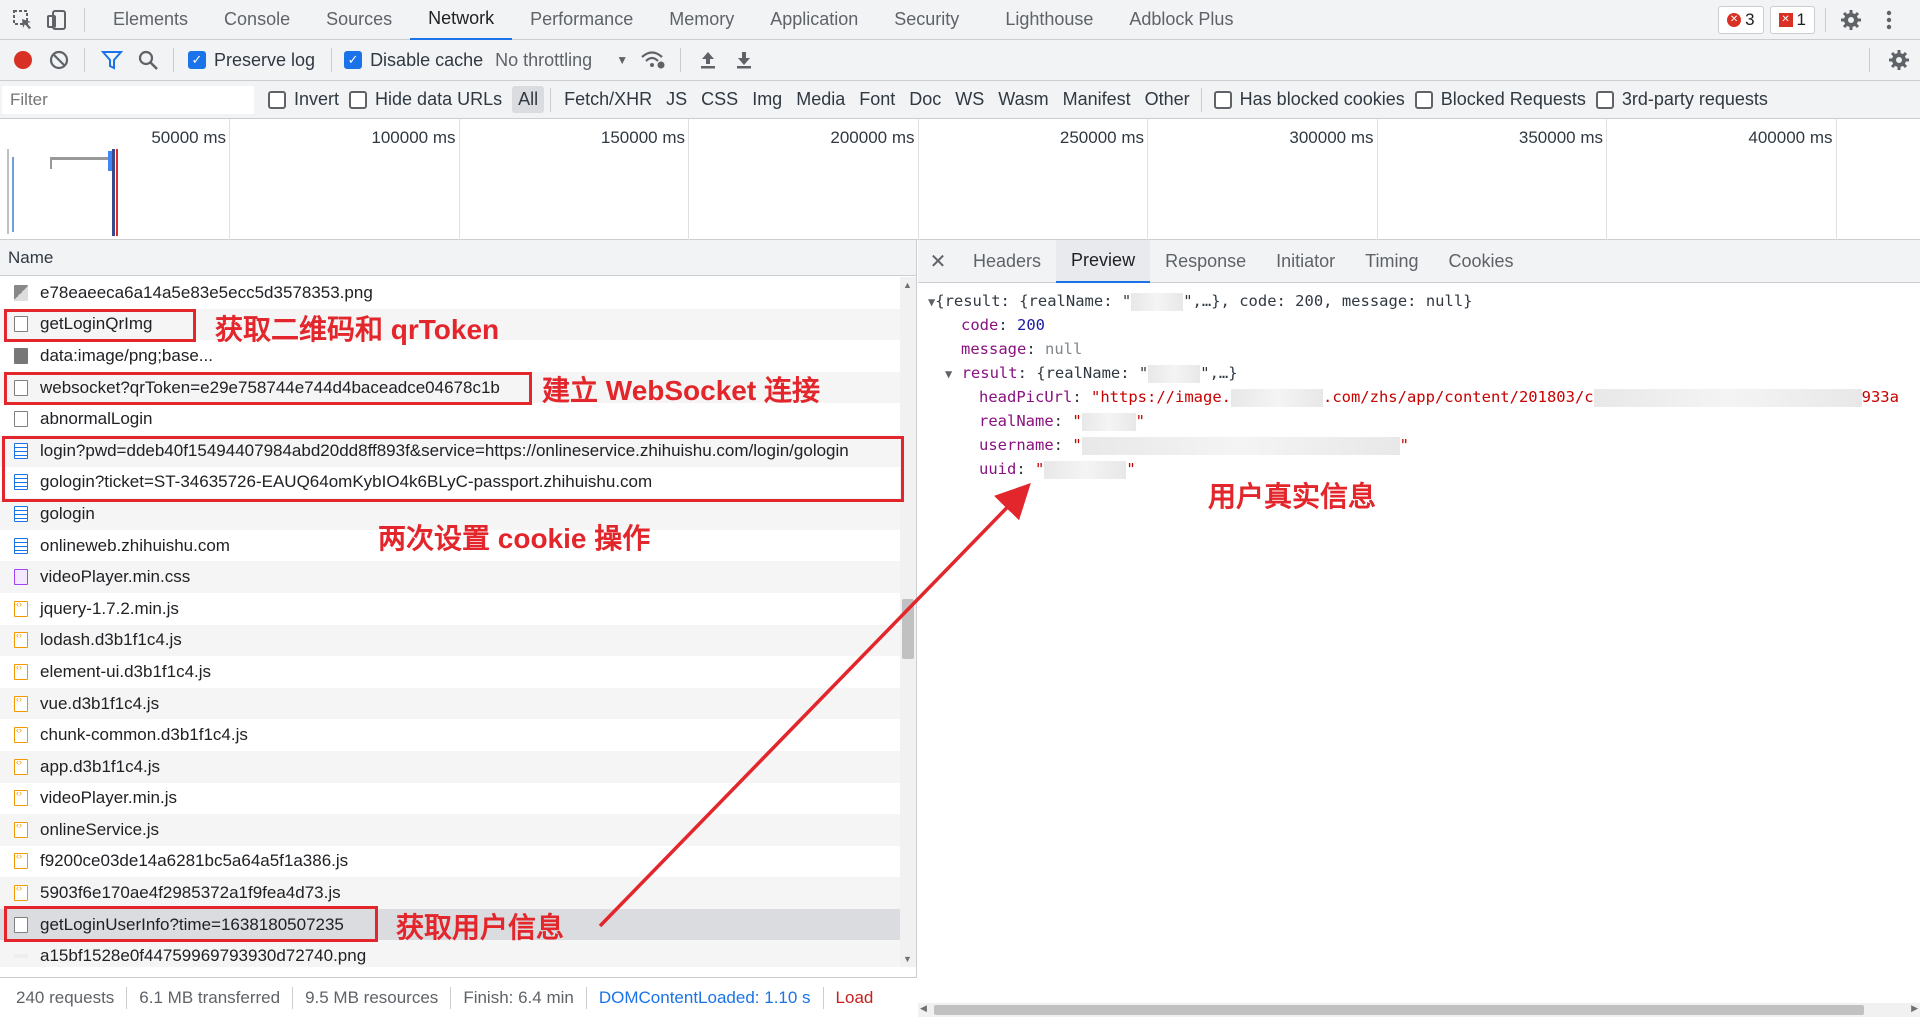 This screenshot has height=1017, width=1920. I want to click on request-row: f9200ce03de14a6281bc5a64a5f1a386.js, so click(450, 862).